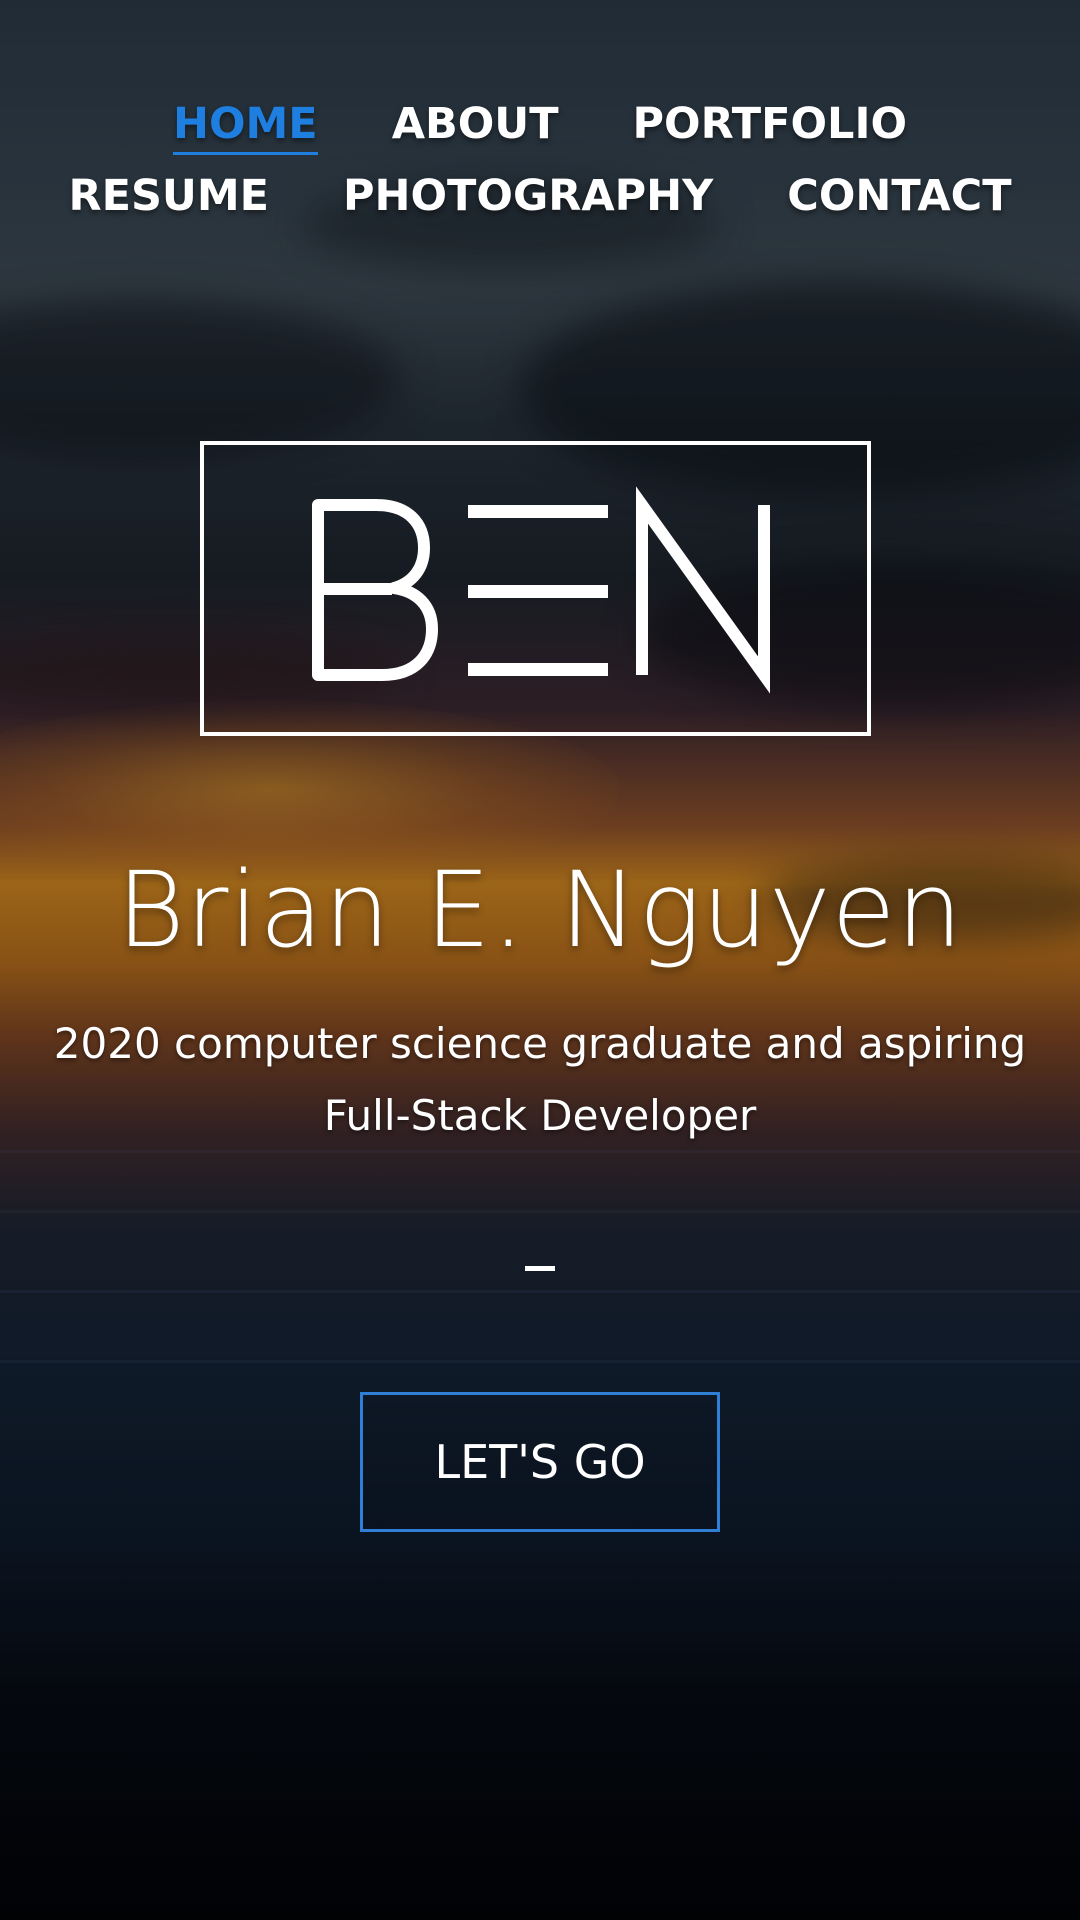  What do you see at coordinates (540, 1462) in the screenshot?
I see `lets-go-button: LET'S GO` at bounding box center [540, 1462].